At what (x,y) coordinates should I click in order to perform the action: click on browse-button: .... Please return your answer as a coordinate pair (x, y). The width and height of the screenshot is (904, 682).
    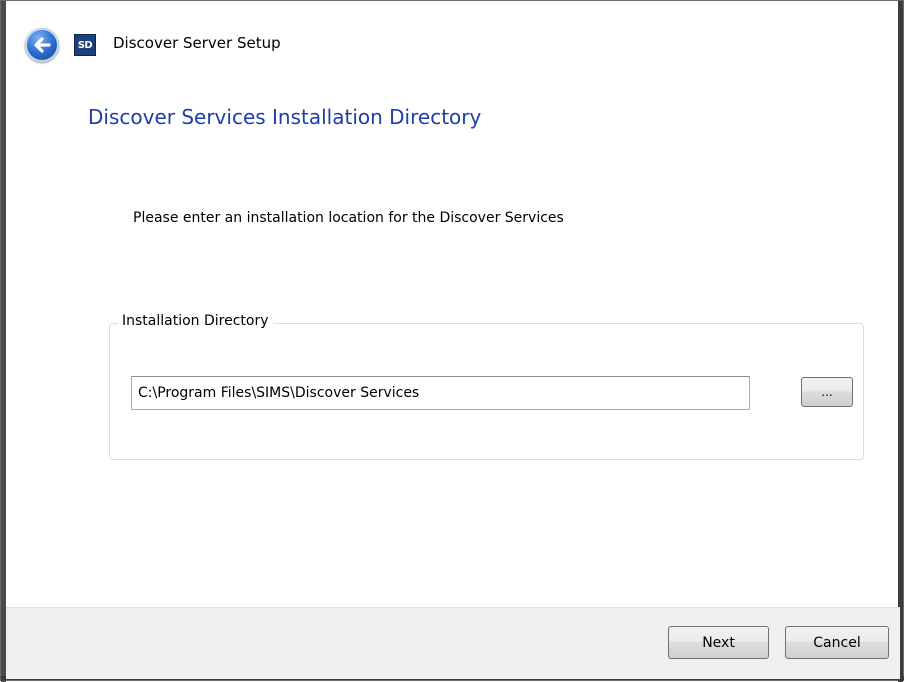
    Looking at the image, I should click on (827, 392).